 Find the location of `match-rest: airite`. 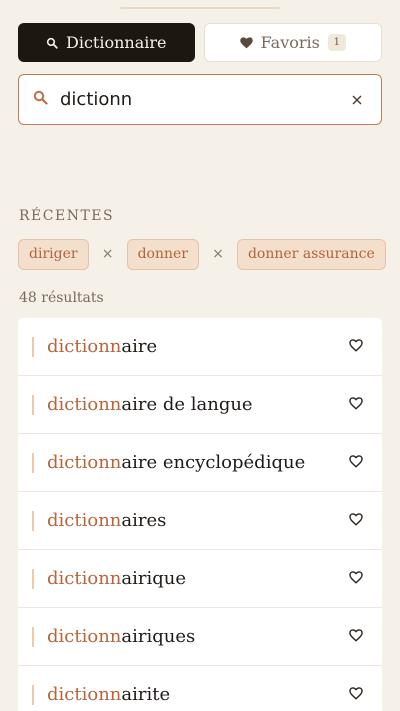

match-rest: airite is located at coordinates (146, 694).